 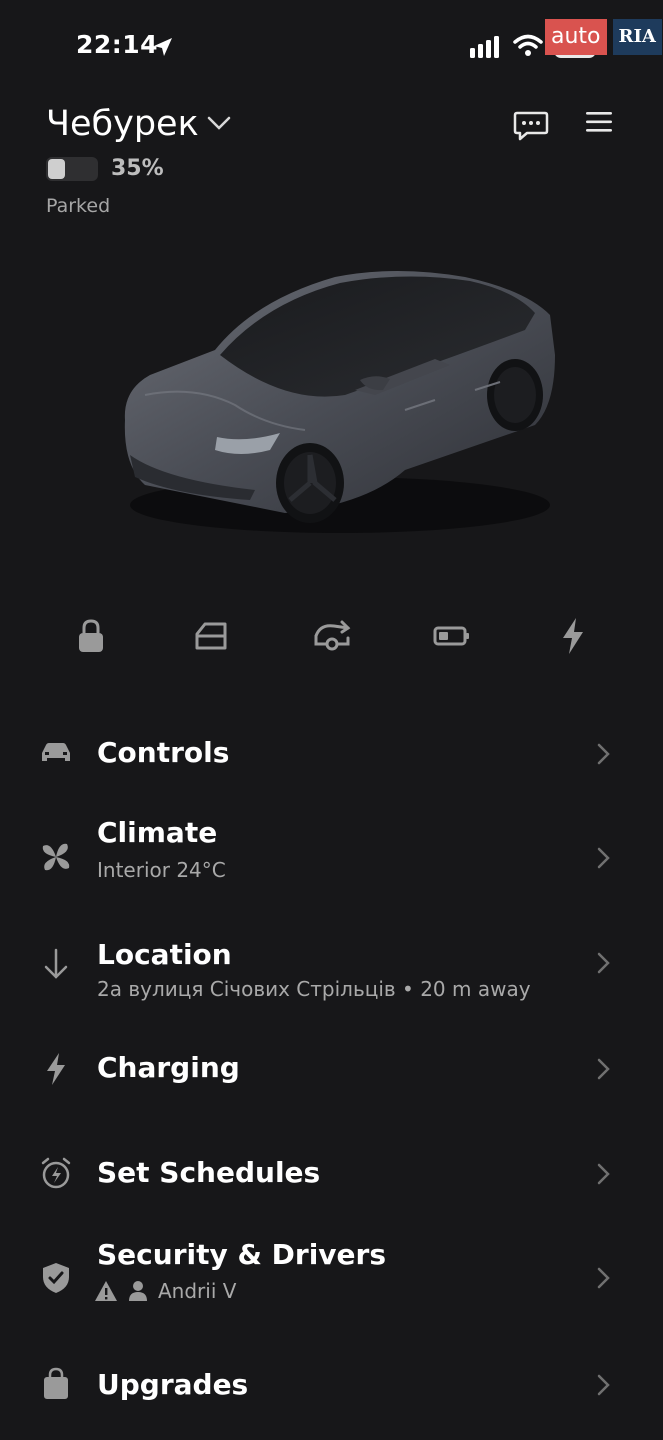 I want to click on arrow-down-icon, so click(x=56, y=964).